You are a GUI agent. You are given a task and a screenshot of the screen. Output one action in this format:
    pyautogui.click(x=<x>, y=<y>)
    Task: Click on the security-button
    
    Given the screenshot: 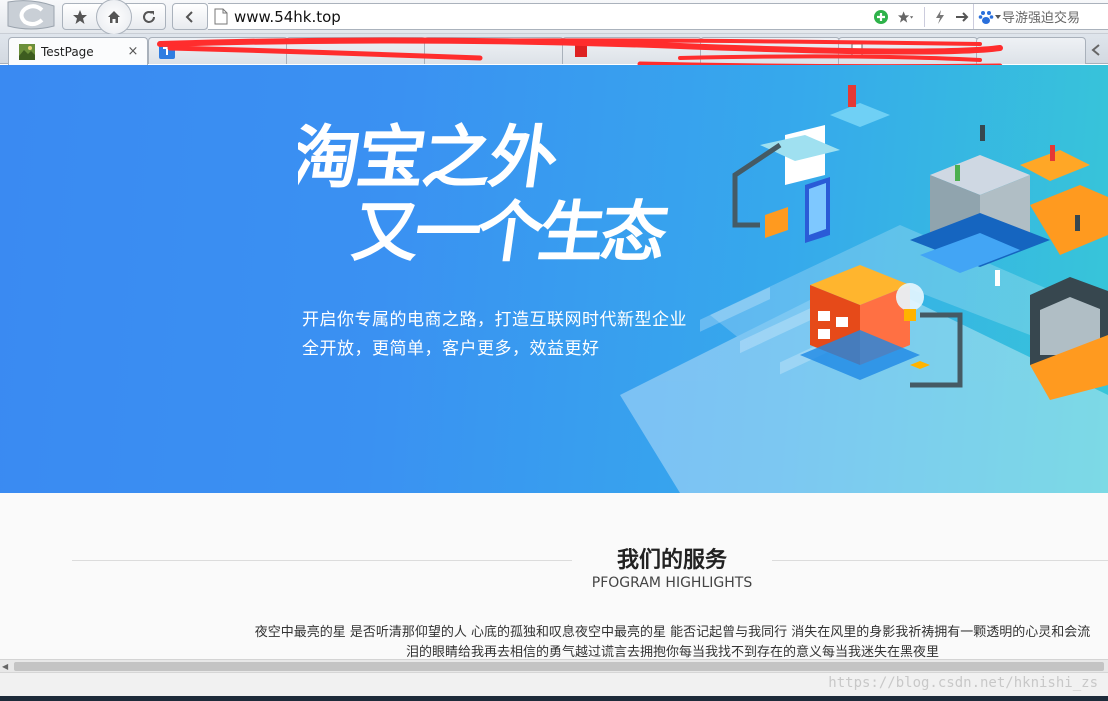 What is the action you would take?
    pyautogui.click(x=881, y=17)
    